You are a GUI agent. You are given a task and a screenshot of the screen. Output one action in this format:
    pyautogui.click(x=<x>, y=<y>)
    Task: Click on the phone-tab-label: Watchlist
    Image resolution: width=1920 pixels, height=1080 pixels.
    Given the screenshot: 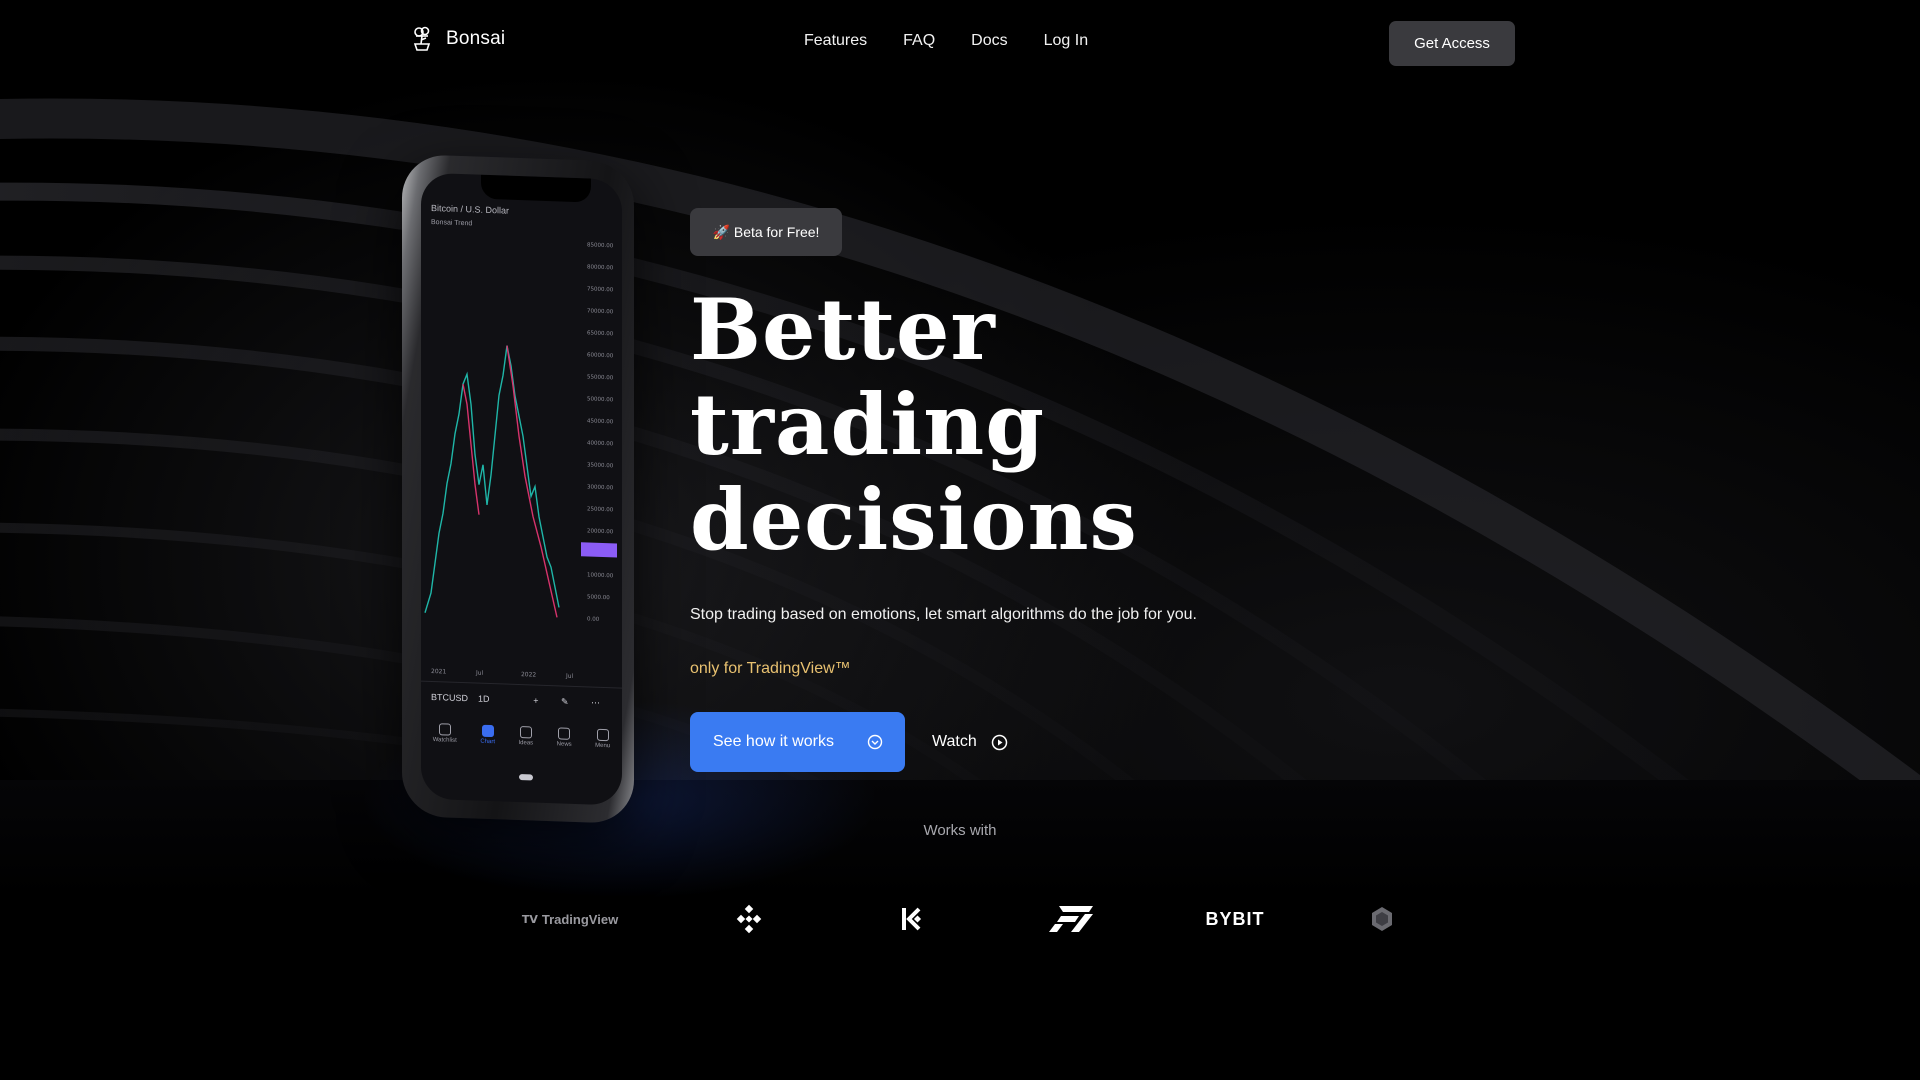 What is the action you would take?
    pyautogui.click(x=444, y=740)
    